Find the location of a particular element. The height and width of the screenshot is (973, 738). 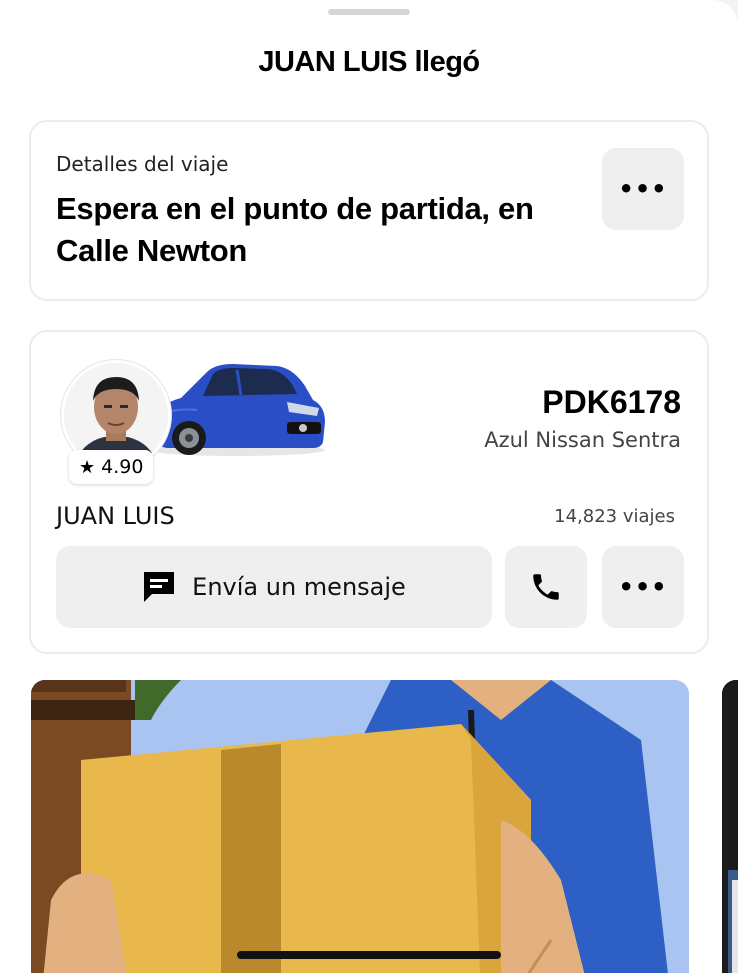

call-button is located at coordinates (546, 587).